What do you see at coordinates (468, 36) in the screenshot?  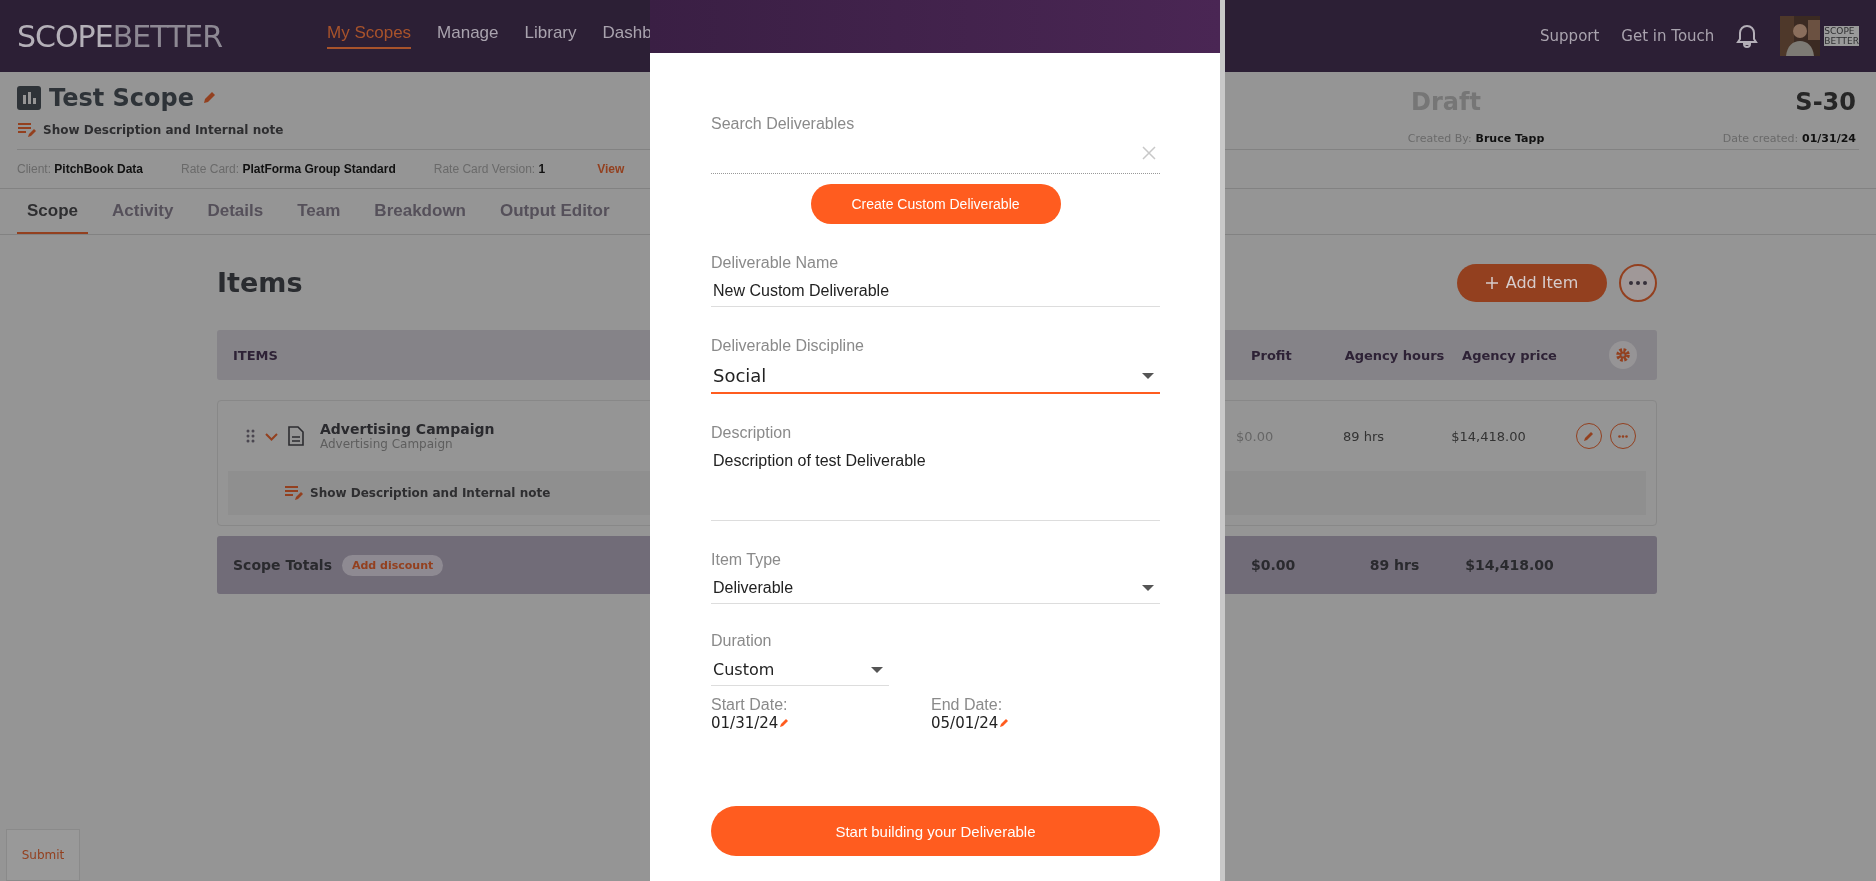 I see `nav-link: Manage` at bounding box center [468, 36].